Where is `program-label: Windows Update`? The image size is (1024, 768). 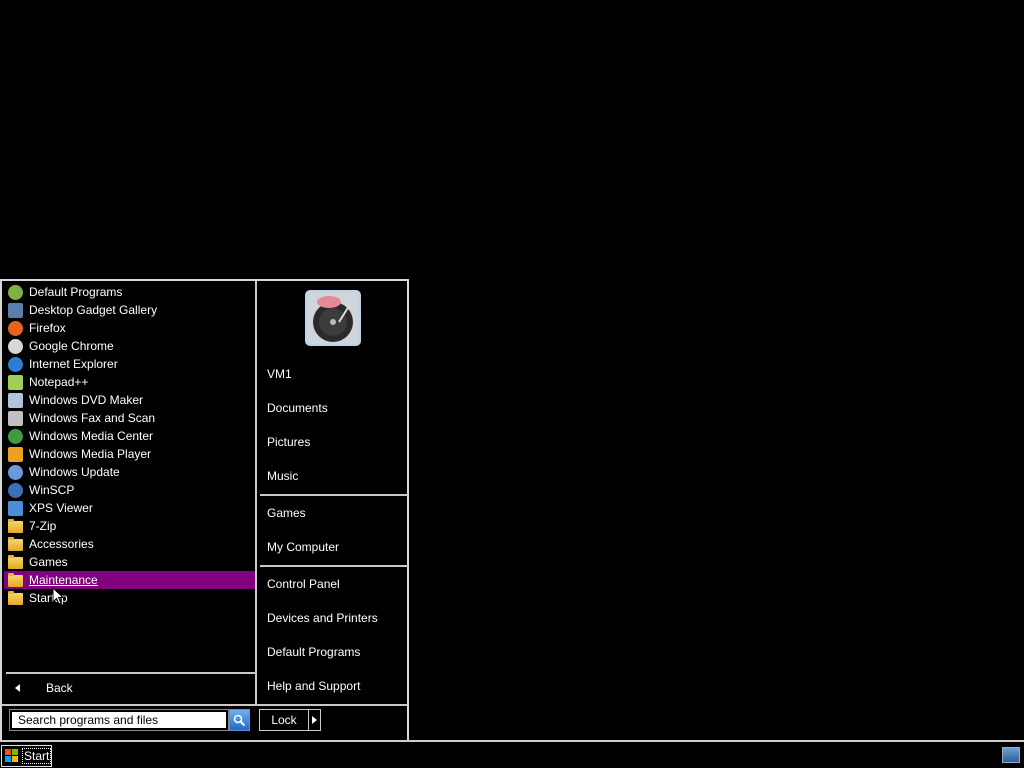
program-label: Windows Update is located at coordinates (74, 472).